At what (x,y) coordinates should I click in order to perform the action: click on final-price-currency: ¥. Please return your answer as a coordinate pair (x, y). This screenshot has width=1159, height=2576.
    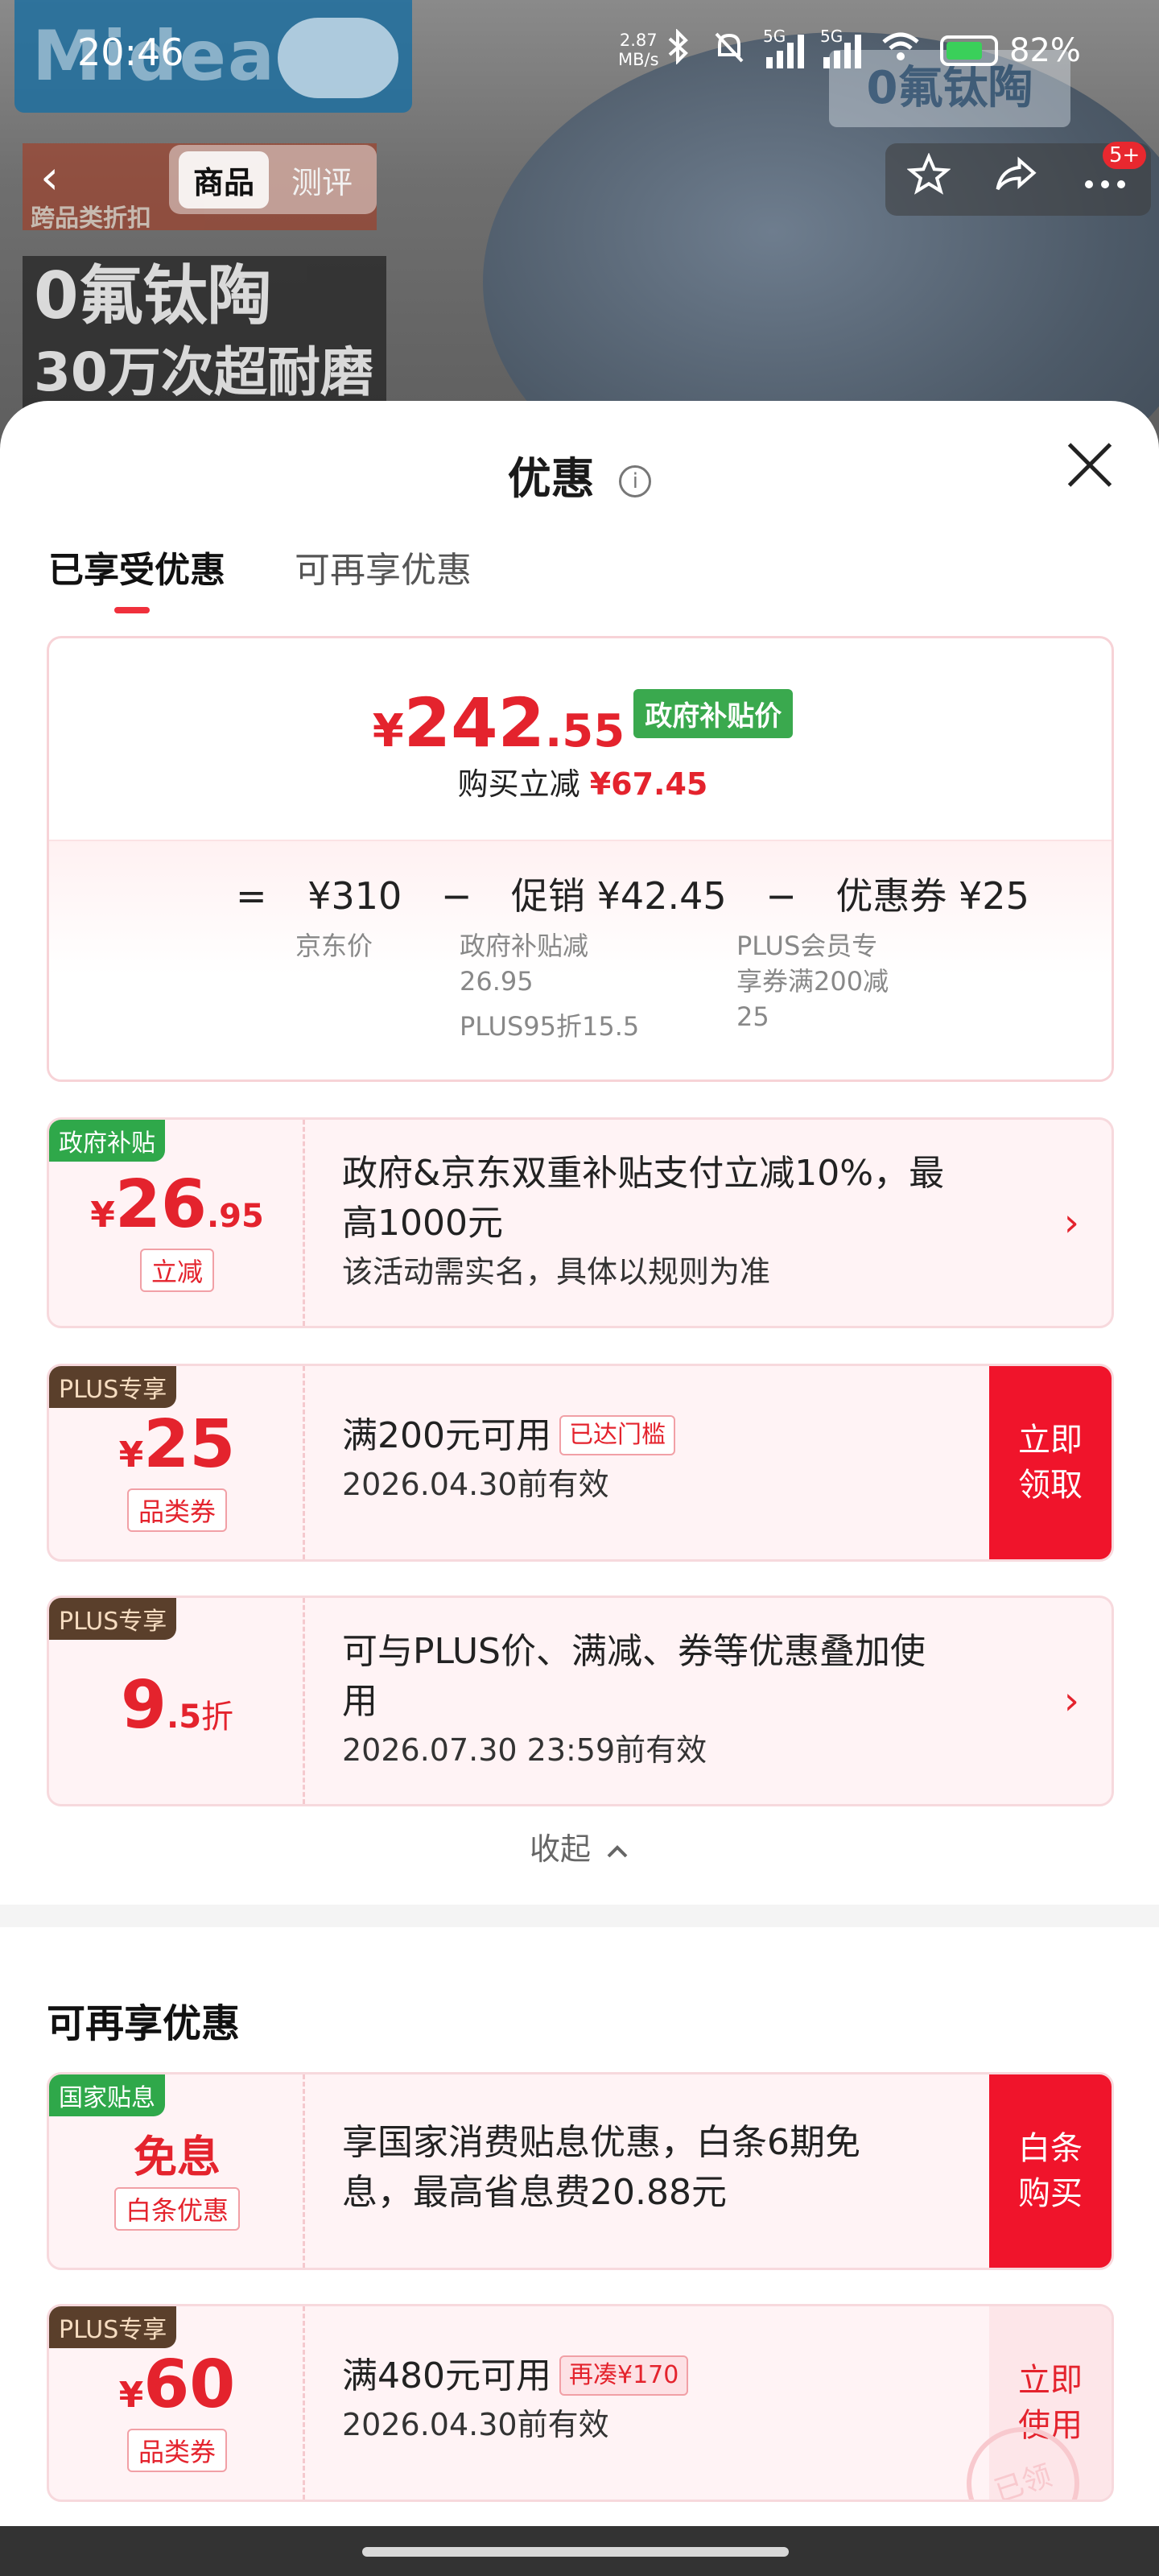
    Looking at the image, I should click on (388, 731).